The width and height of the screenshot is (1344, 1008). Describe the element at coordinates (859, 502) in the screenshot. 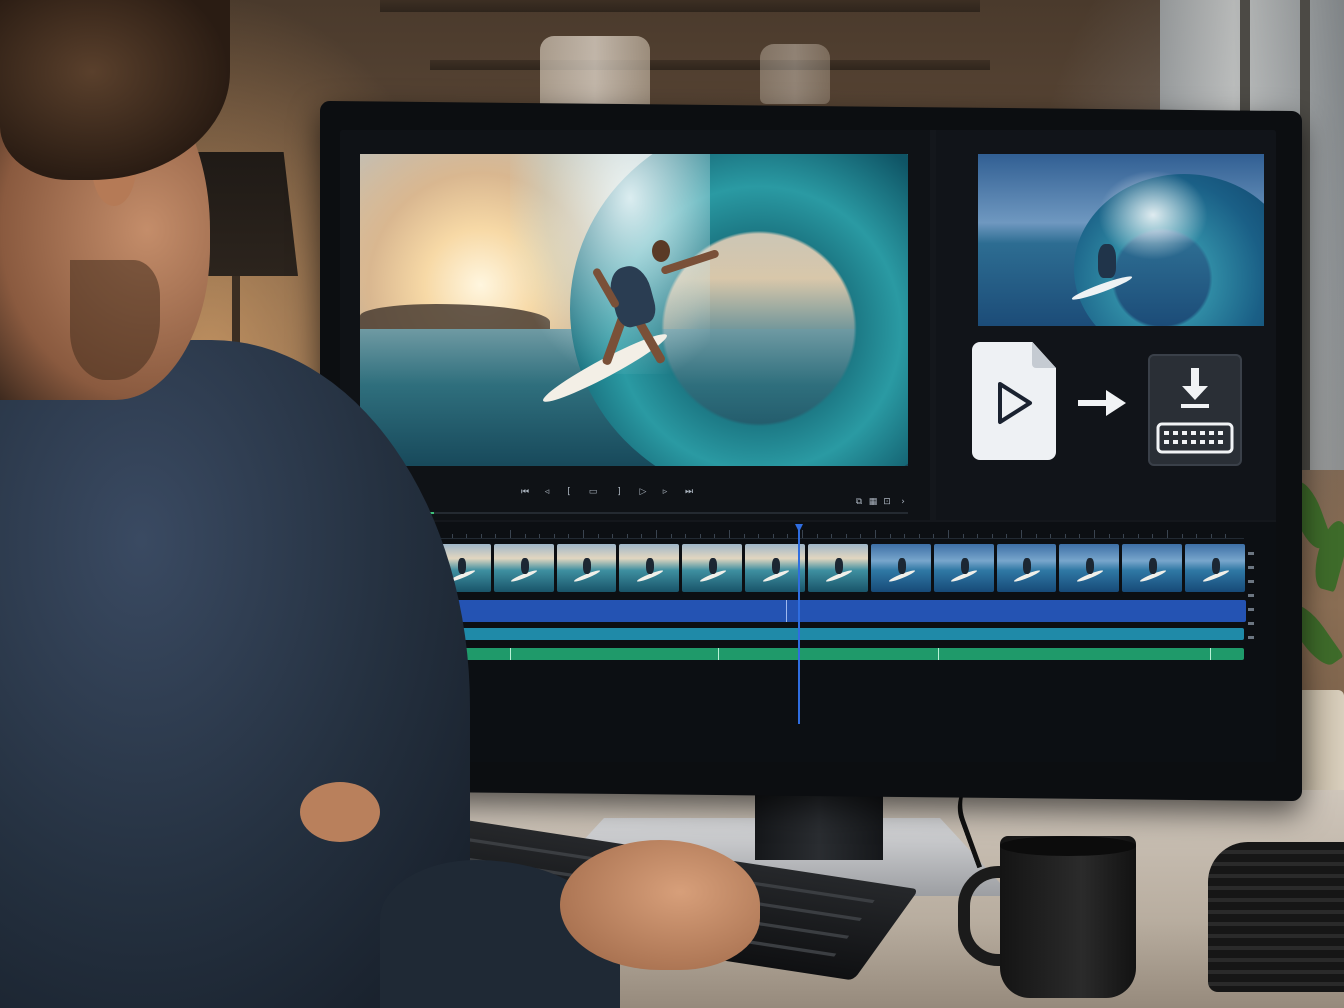

I see `safe-margins-icon: ⧉` at that location.